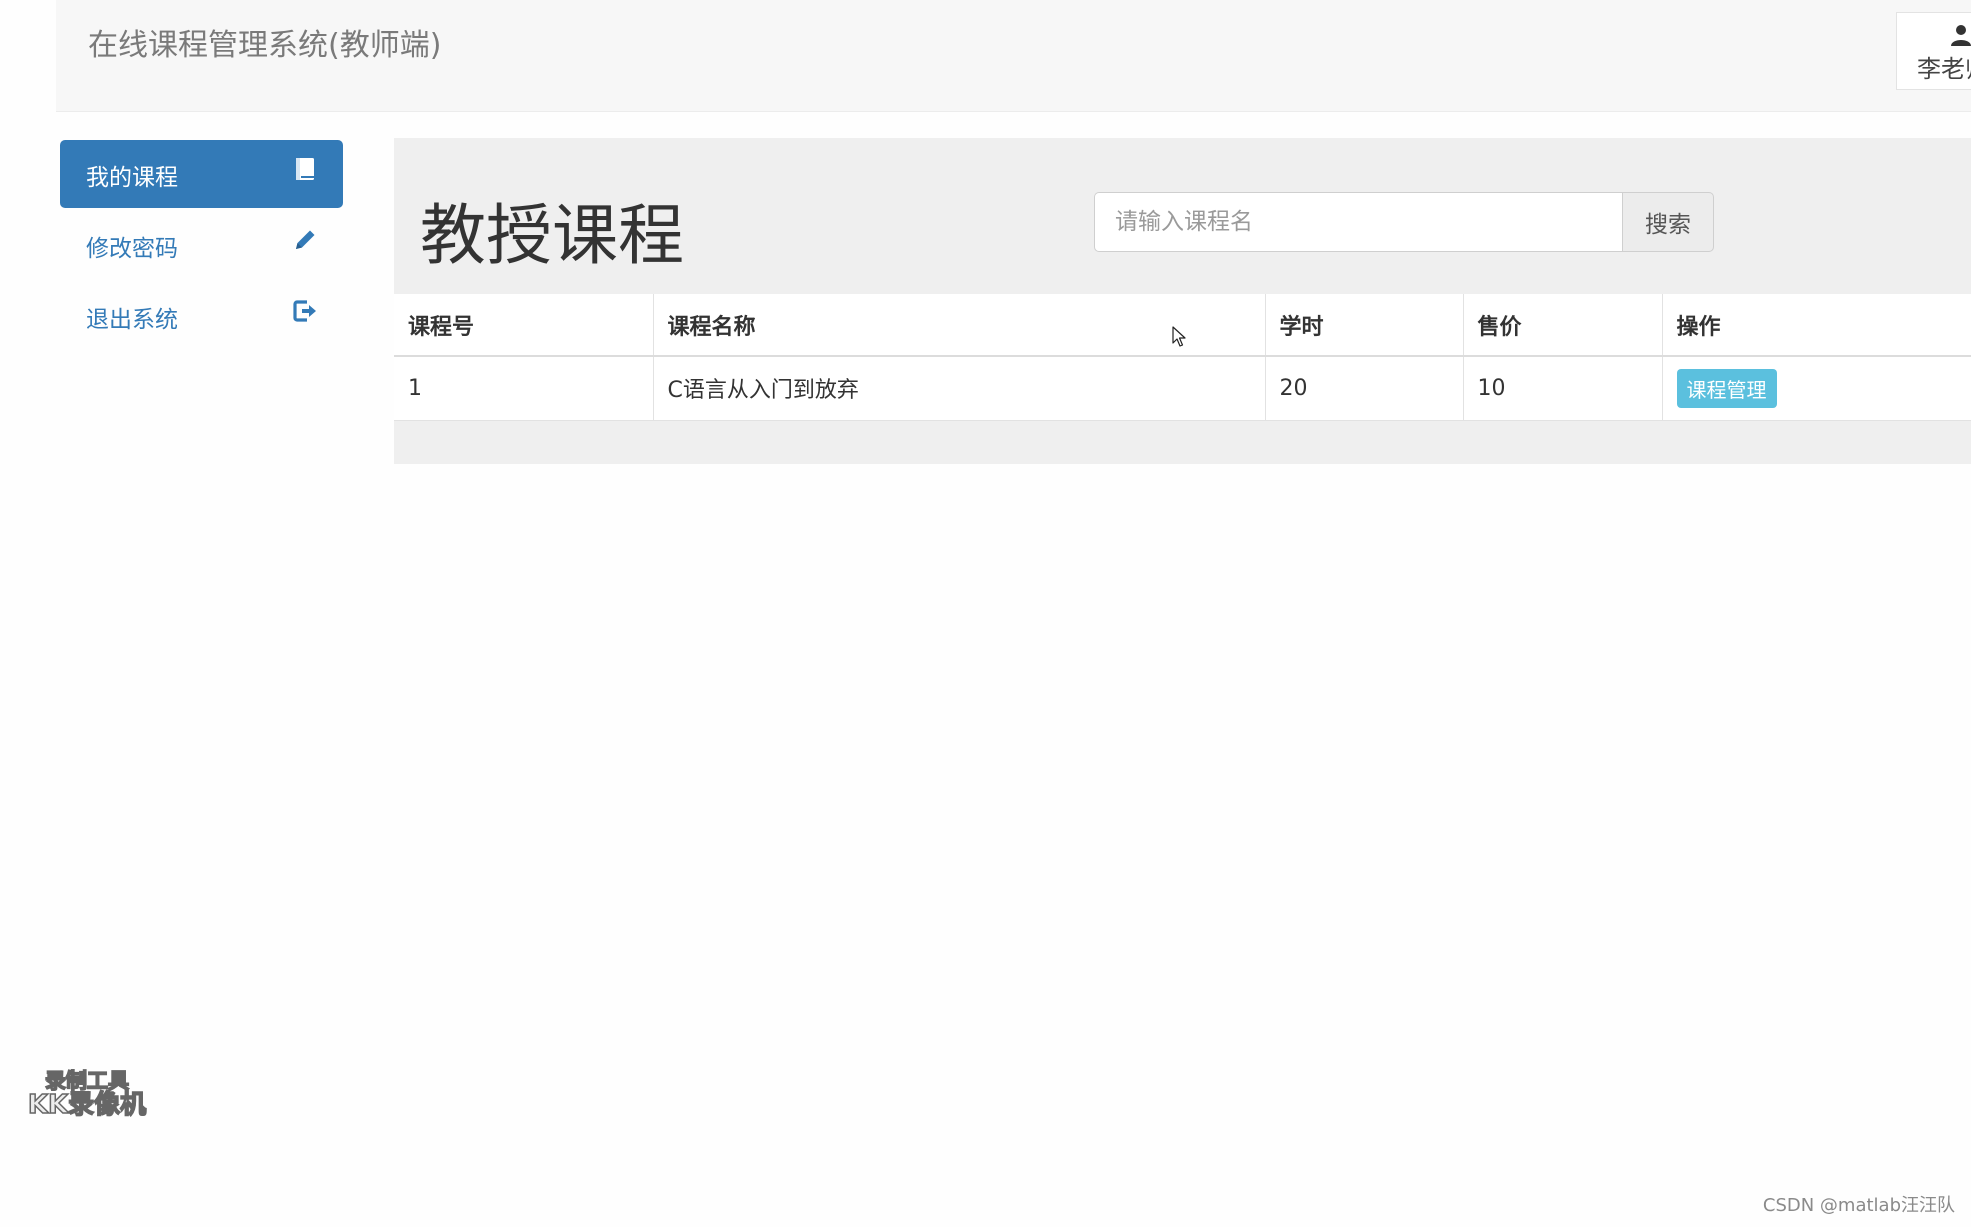 The height and width of the screenshot is (1227, 1971). Describe the element at coordinates (1858, 1205) in the screenshot. I see `source-credit: CSDN @matlab汪汪队` at that location.